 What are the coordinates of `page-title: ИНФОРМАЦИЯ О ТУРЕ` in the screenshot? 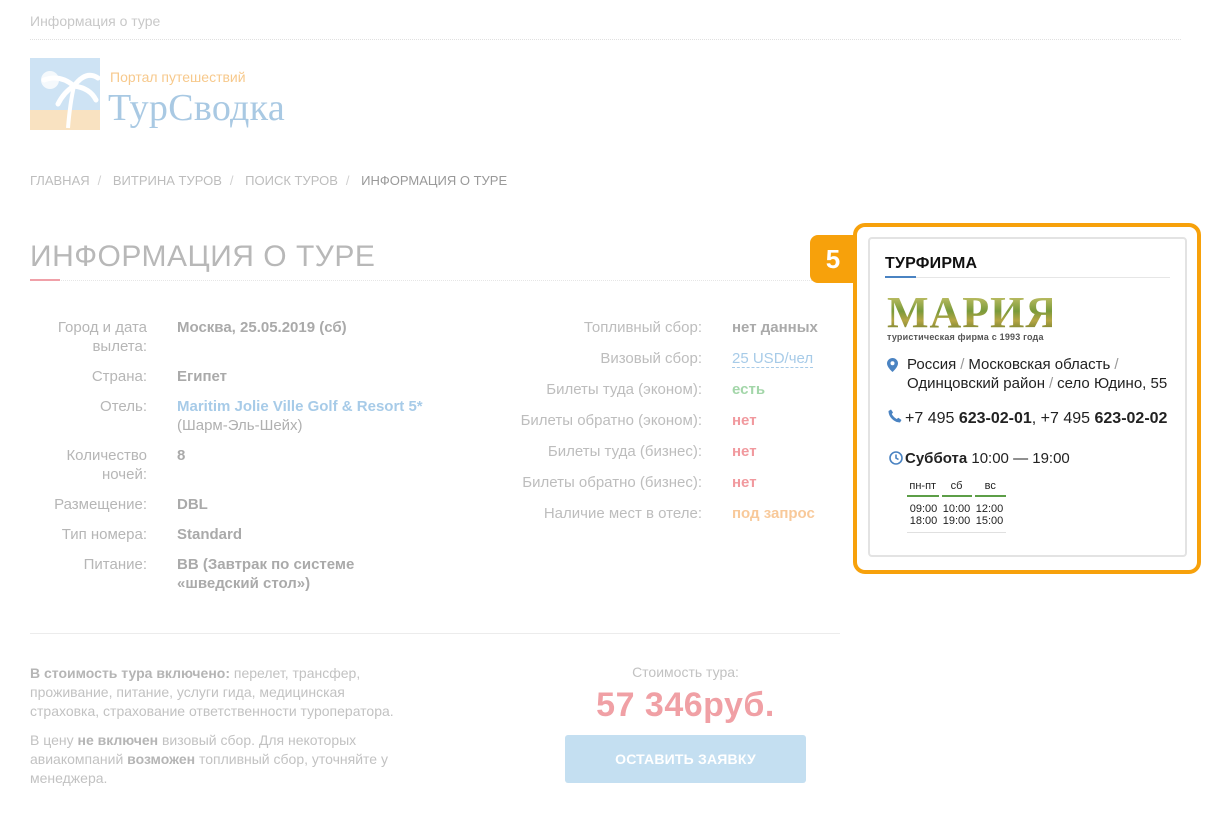 It's located at (203, 256).